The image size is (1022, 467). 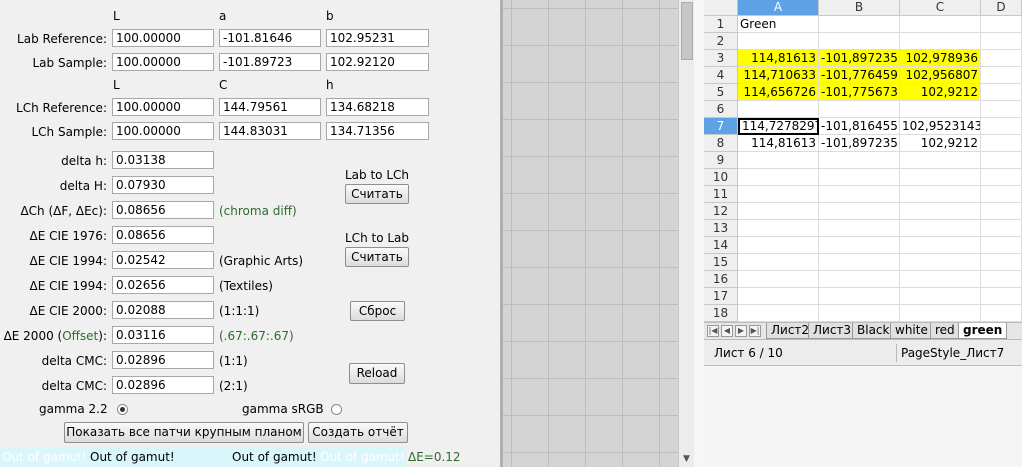 What do you see at coordinates (721, 211) in the screenshot?
I see `row-header-12: 12` at bounding box center [721, 211].